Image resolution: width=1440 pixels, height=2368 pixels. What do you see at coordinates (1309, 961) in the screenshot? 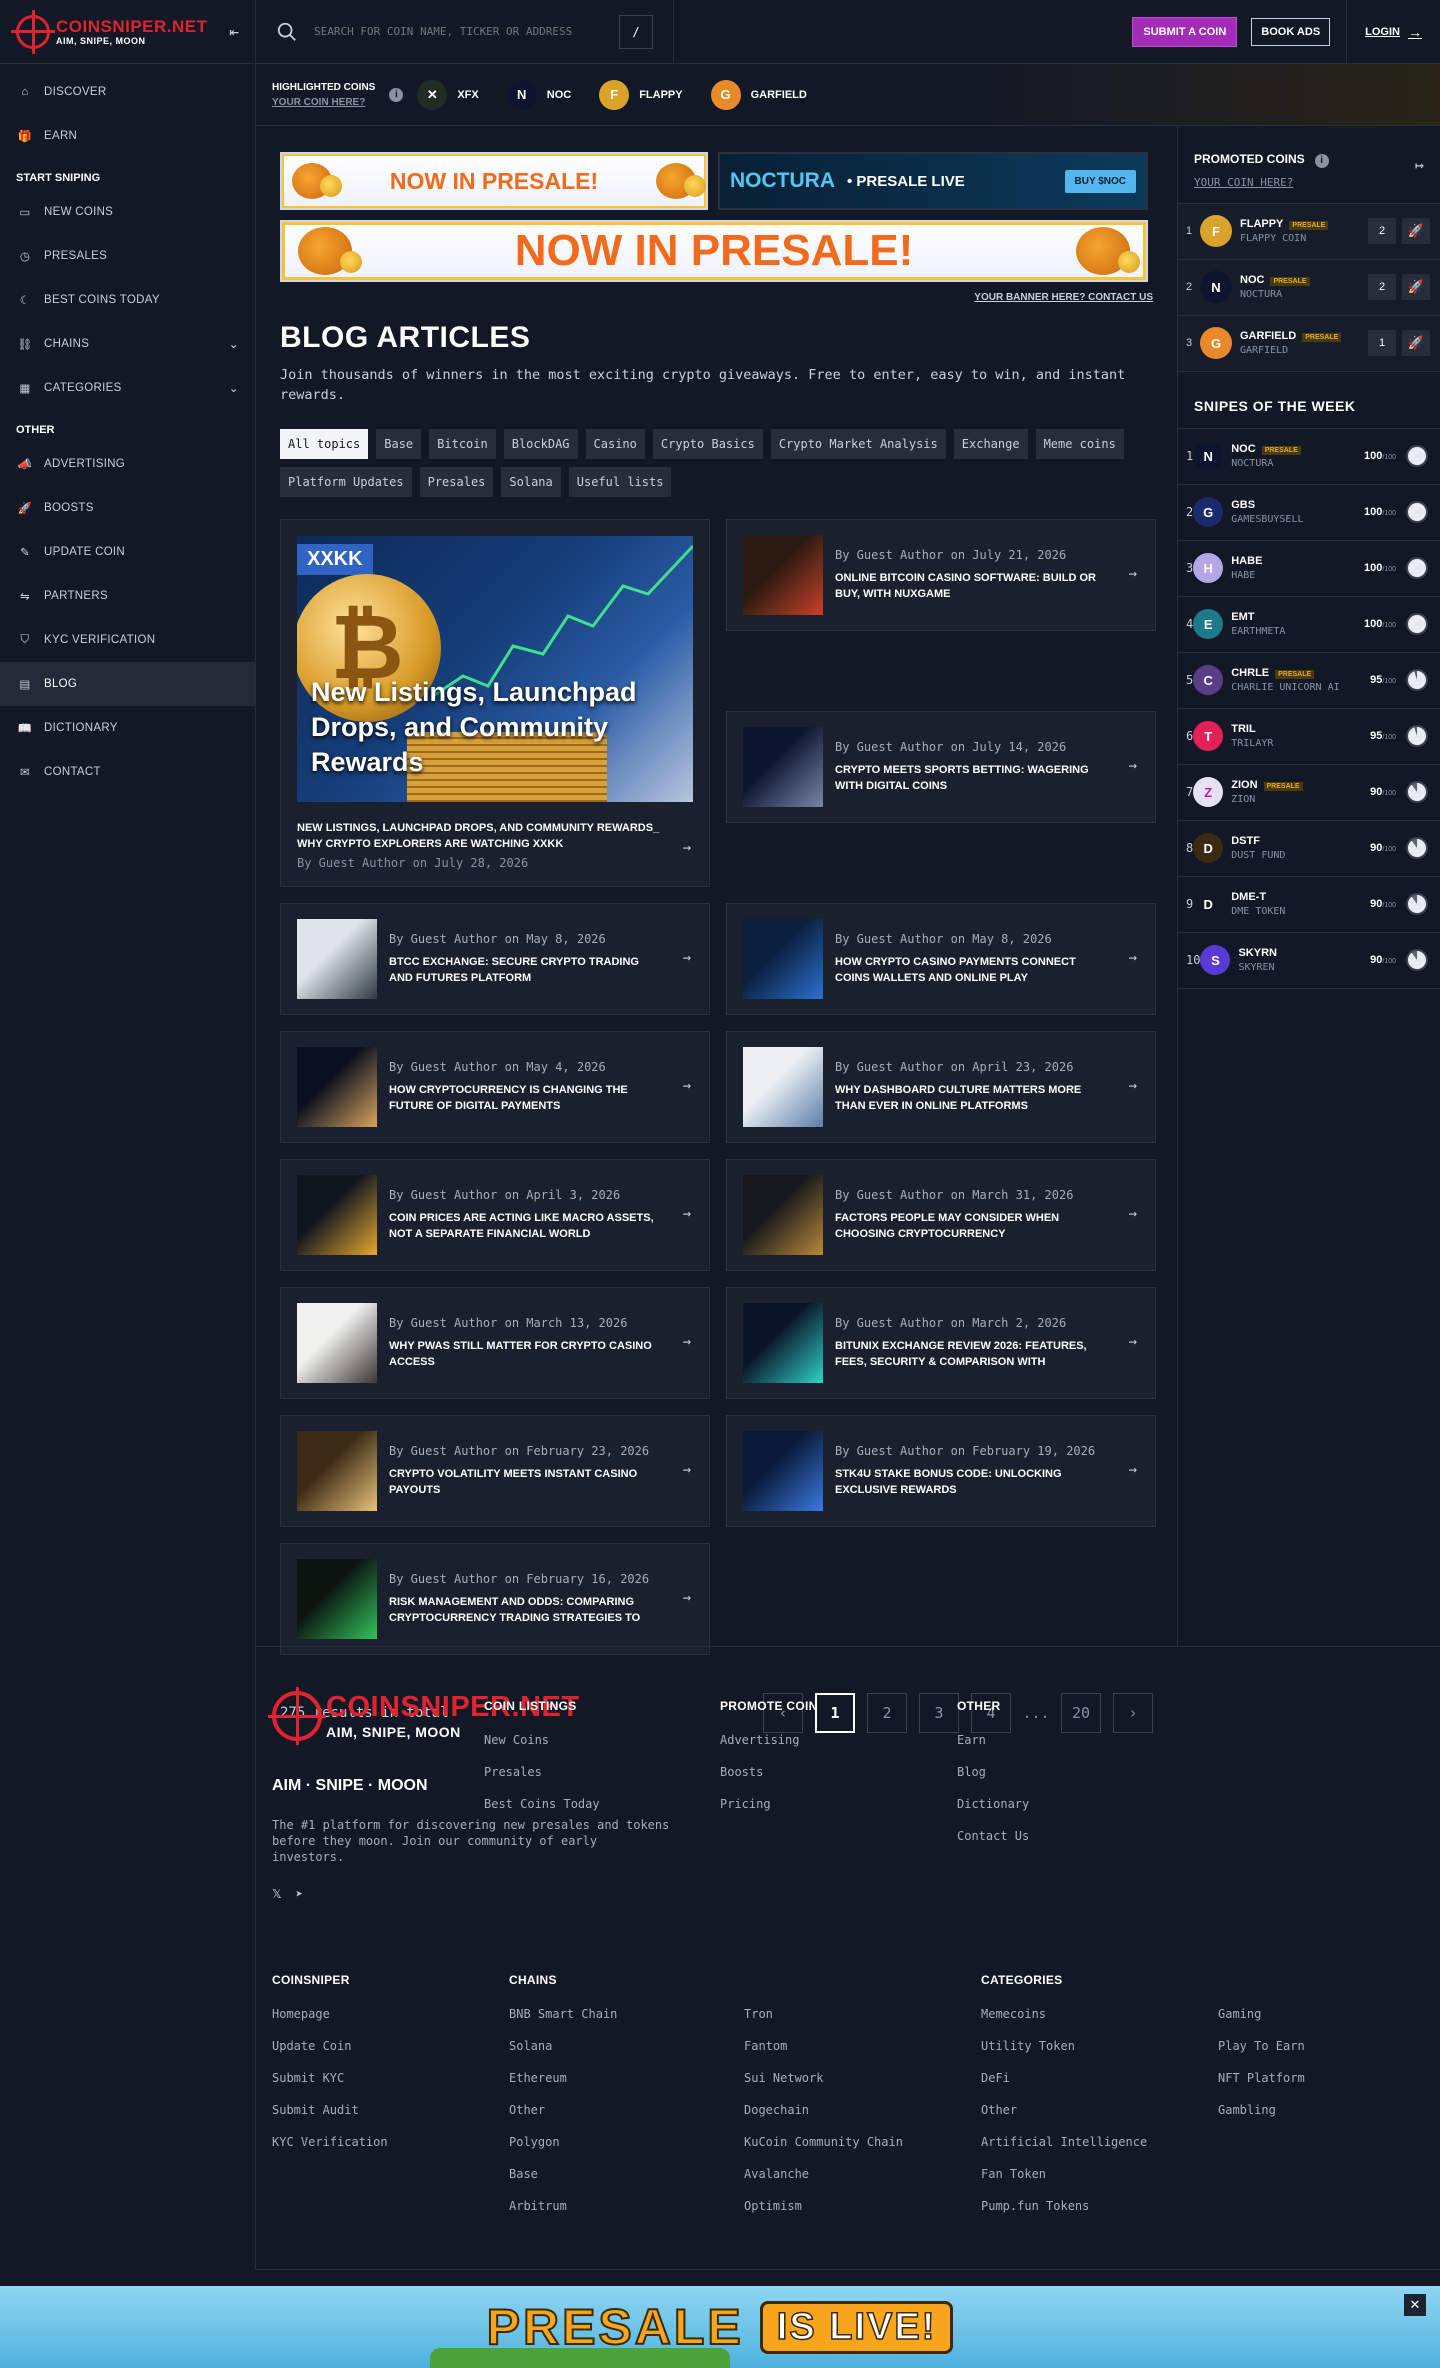
I see `snipe-row: 10 S SKYRN SKYREN 90/100` at bounding box center [1309, 961].